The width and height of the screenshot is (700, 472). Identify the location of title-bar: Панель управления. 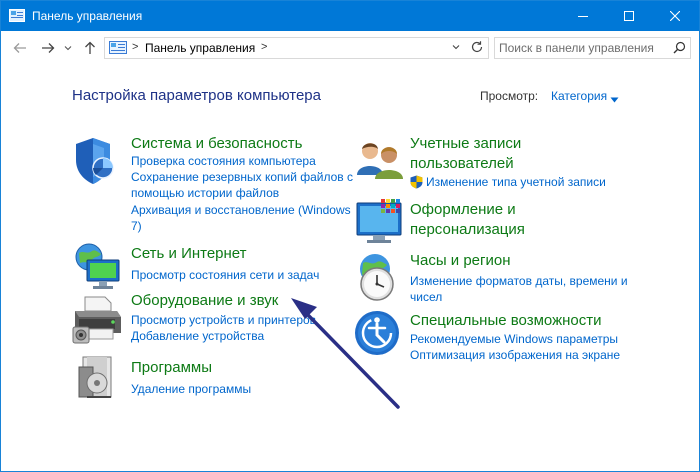
(350, 16).